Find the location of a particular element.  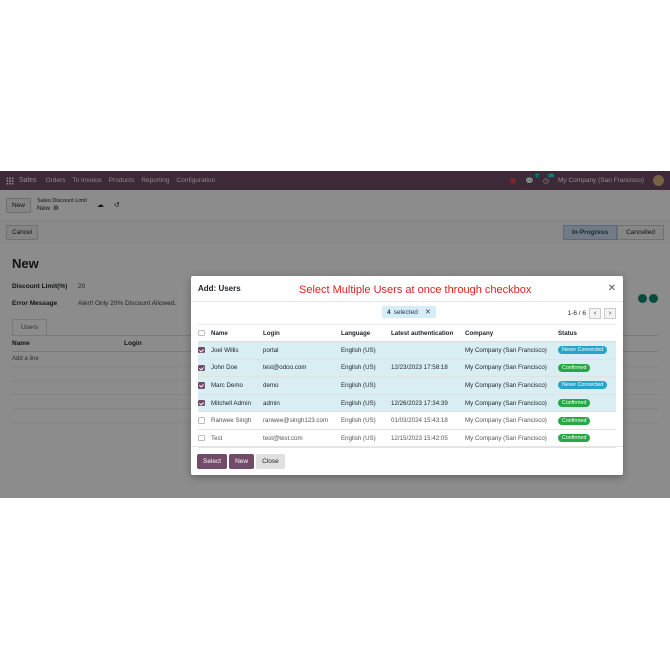

pager-value: 1-6 / 6 is located at coordinates (577, 313).